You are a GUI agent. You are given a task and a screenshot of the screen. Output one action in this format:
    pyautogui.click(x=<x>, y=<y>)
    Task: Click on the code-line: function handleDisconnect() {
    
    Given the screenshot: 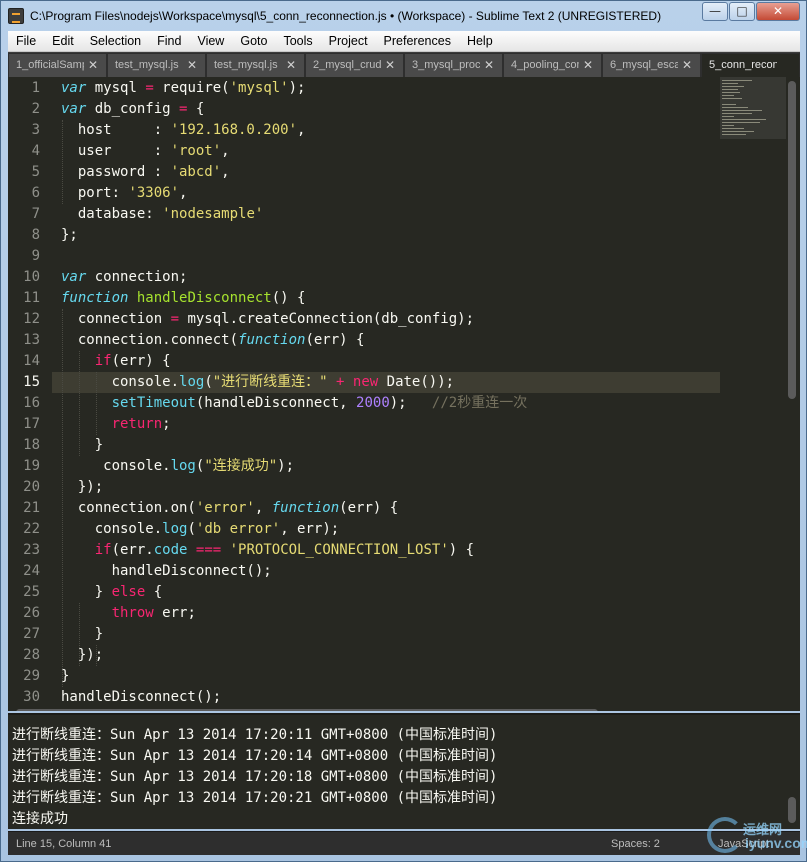 What is the action you would take?
    pyautogui.click(x=183, y=298)
    